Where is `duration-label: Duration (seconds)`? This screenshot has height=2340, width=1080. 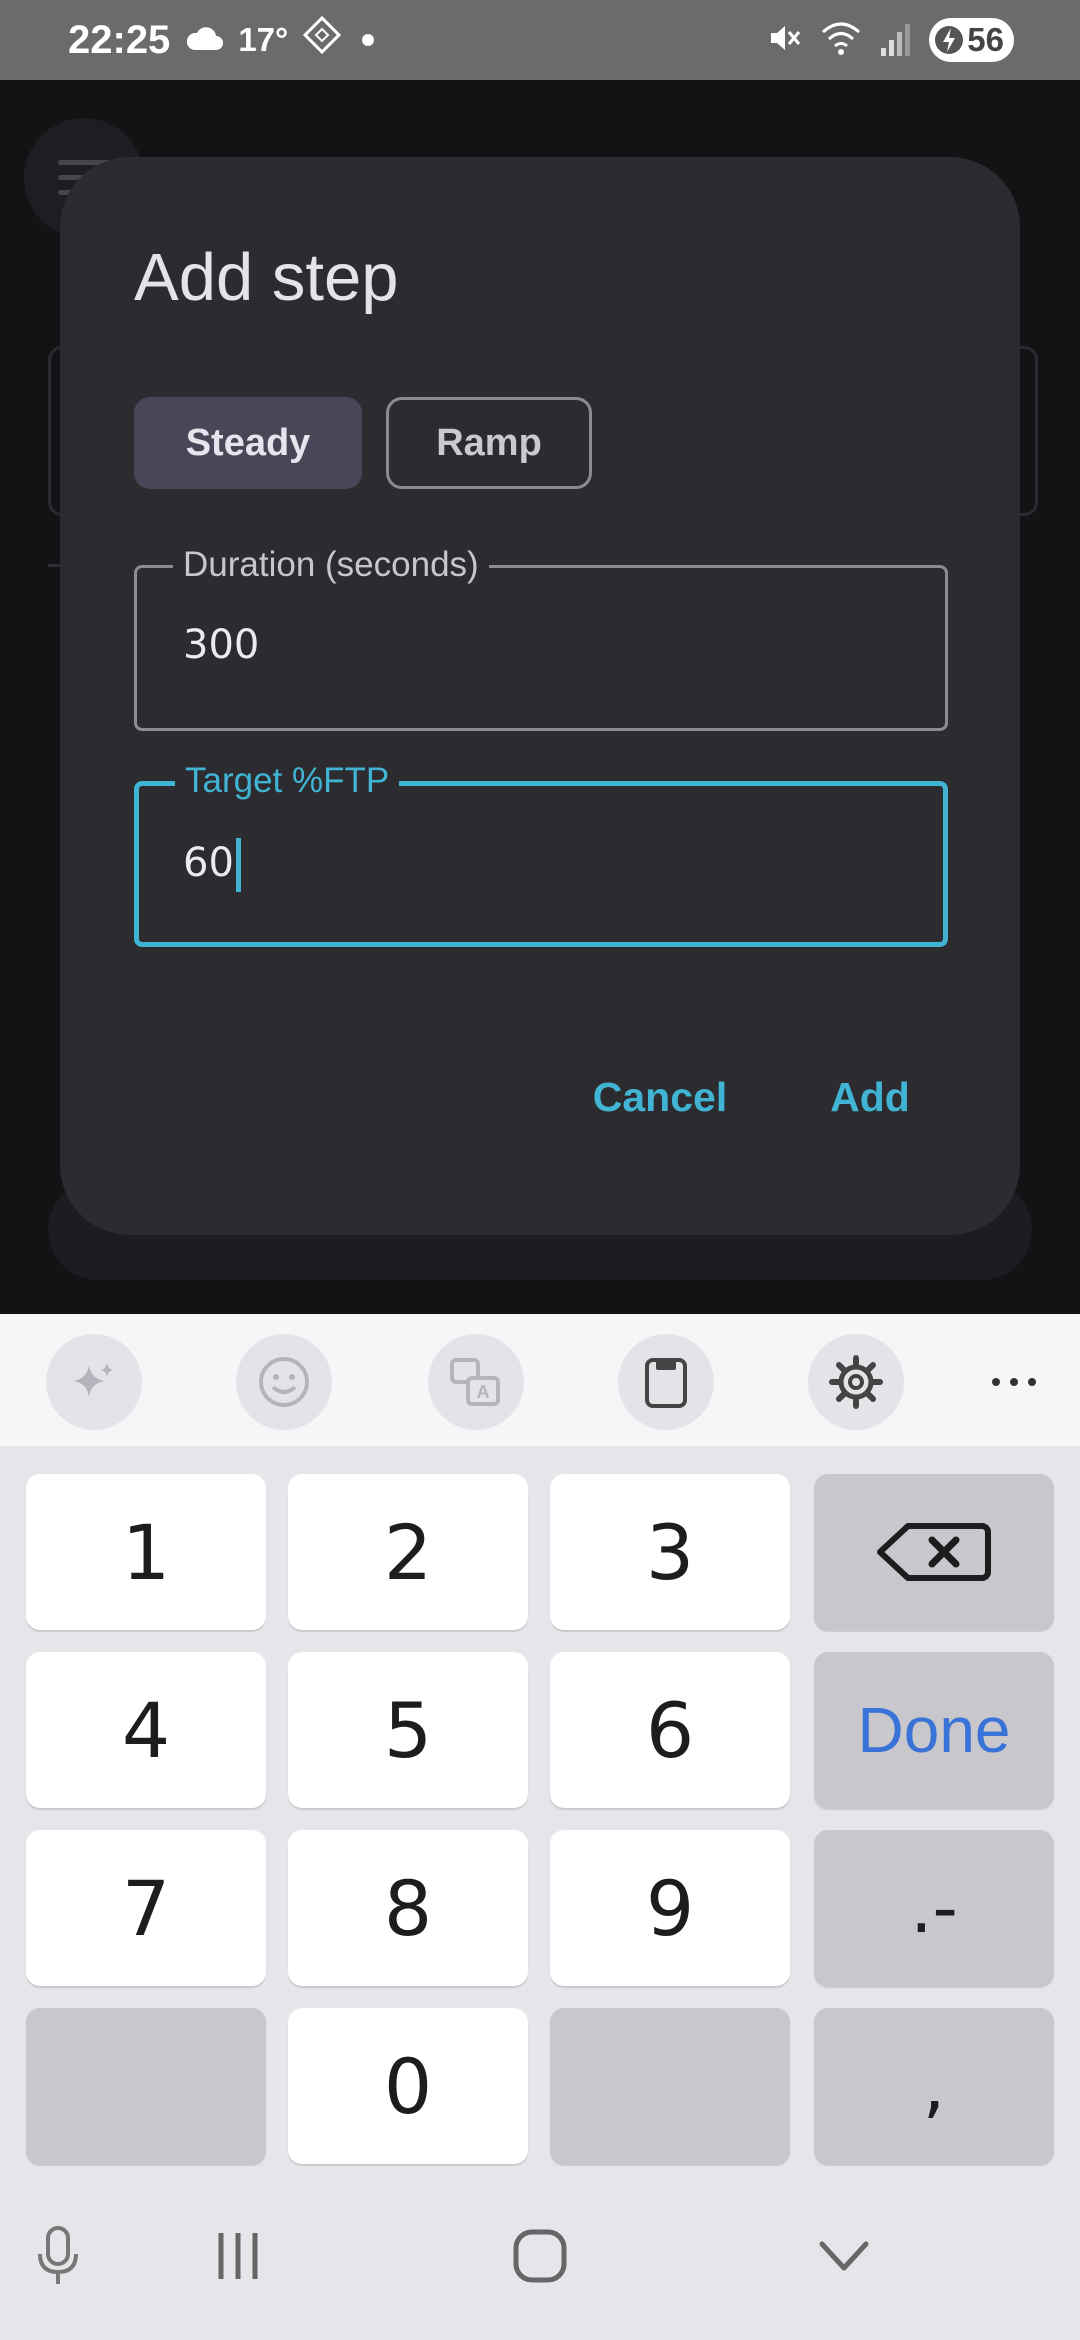 duration-label: Duration (seconds) is located at coordinates (331, 565).